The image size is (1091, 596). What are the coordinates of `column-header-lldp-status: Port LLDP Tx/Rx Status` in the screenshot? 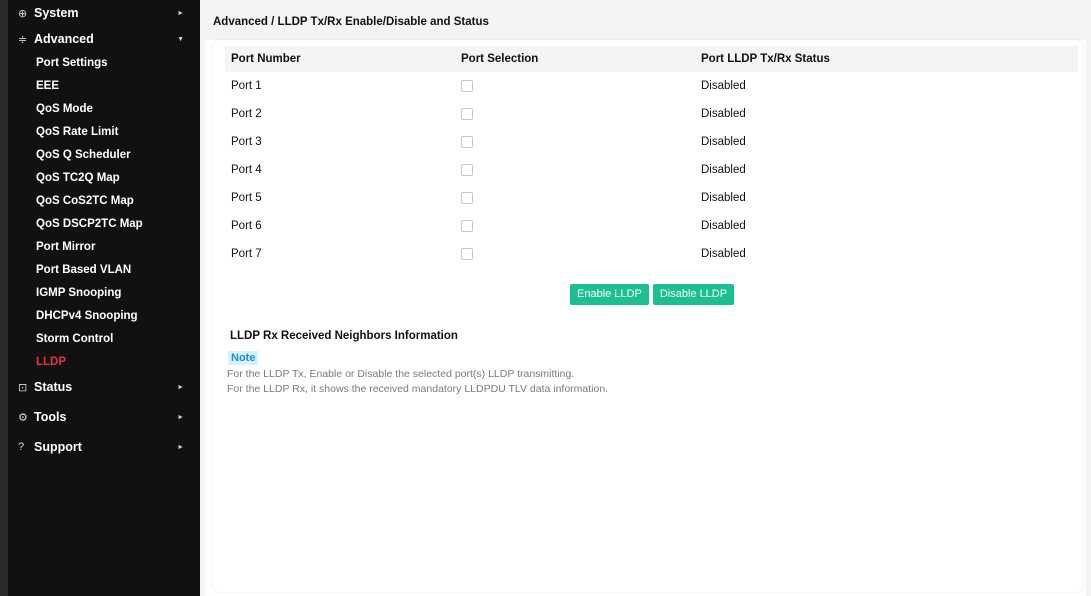 It's located at (765, 59).